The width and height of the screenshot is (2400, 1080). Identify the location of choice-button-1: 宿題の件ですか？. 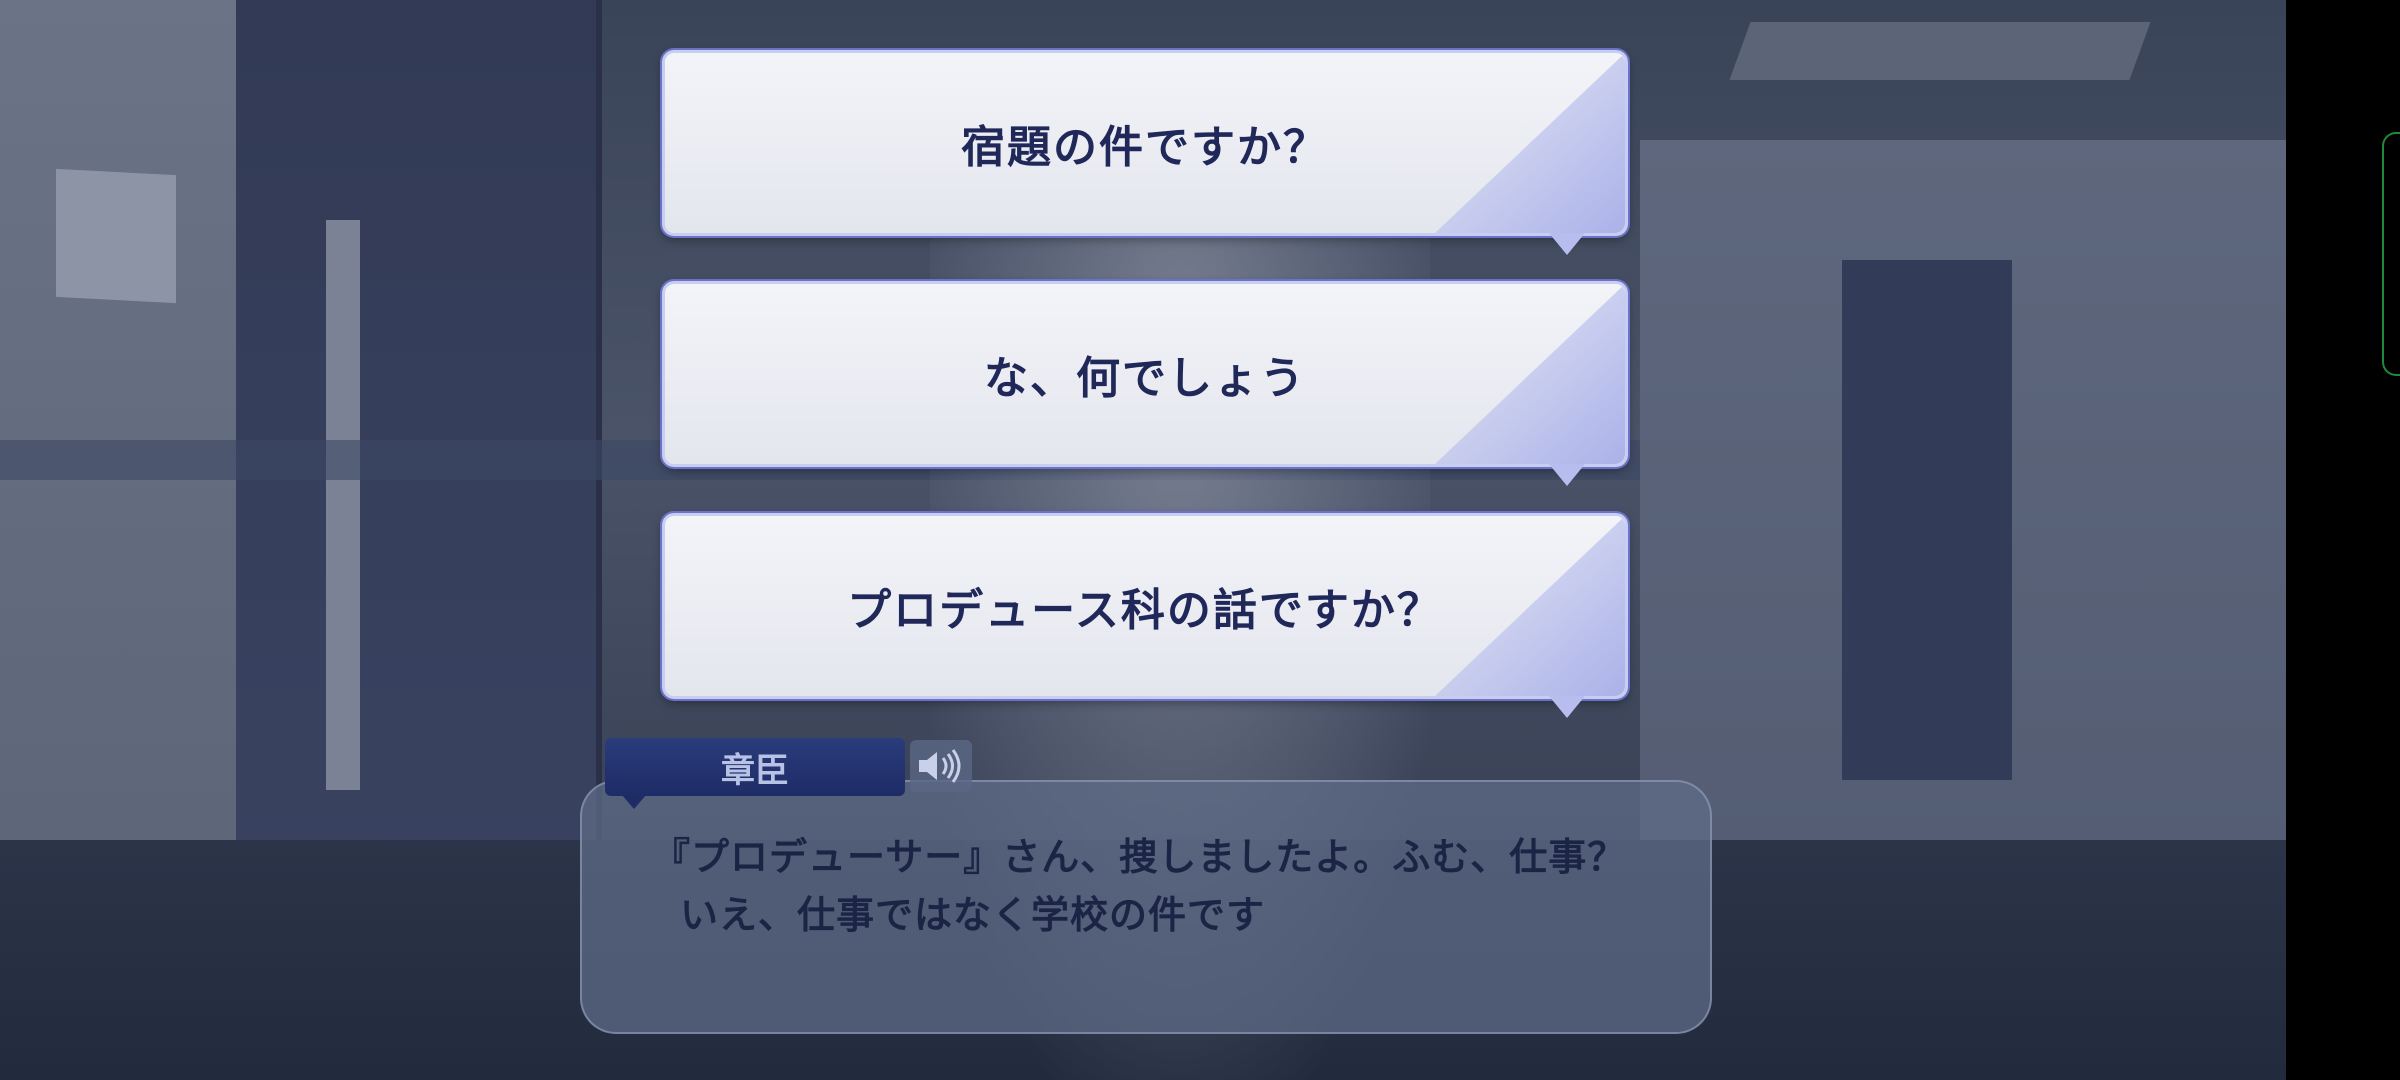
(1145, 152).